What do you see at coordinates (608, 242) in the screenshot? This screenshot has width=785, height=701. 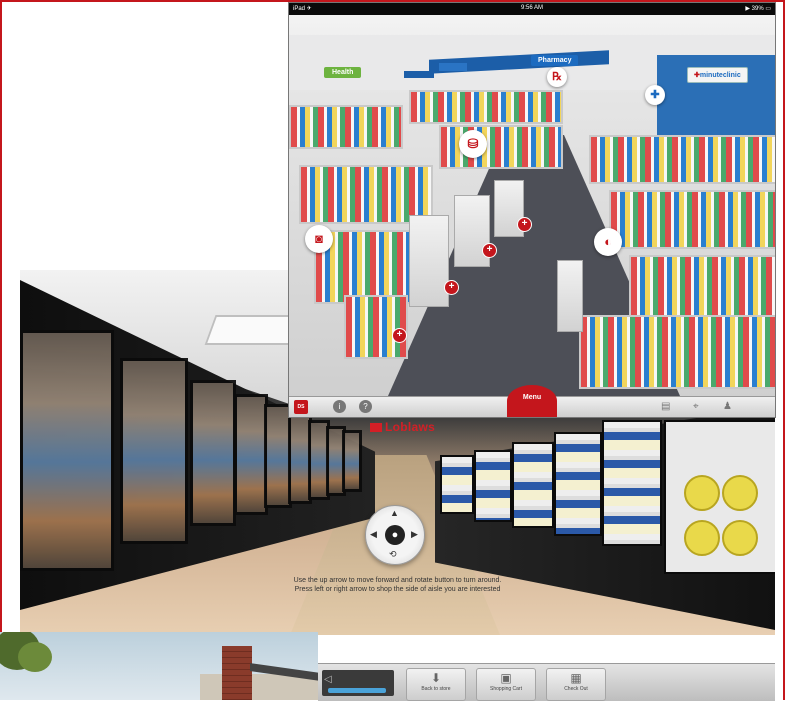 I see `cosmetics-icon: ◐` at bounding box center [608, 242].